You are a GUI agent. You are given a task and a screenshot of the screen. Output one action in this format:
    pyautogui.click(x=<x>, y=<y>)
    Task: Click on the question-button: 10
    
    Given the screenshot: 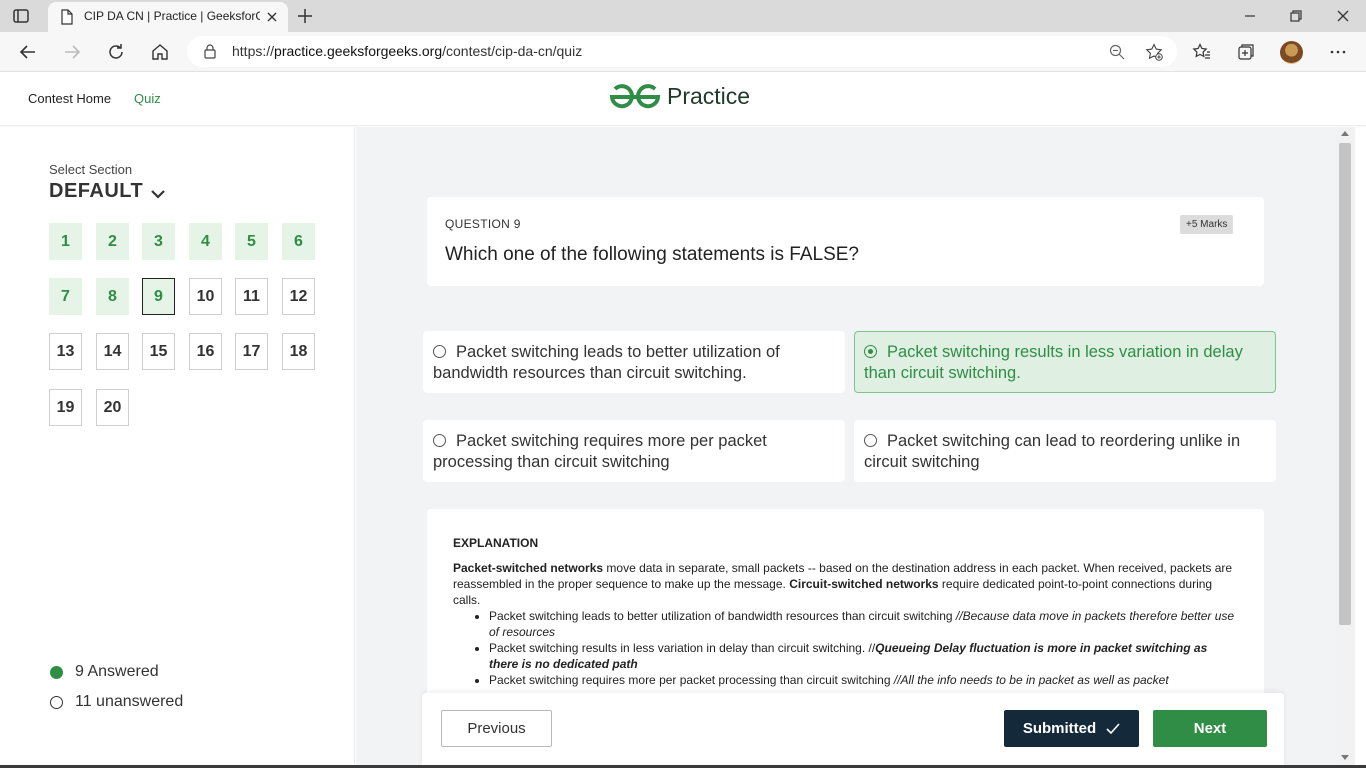 What is the action you would take?
    pyautogui.click(x=205, y=296)
    